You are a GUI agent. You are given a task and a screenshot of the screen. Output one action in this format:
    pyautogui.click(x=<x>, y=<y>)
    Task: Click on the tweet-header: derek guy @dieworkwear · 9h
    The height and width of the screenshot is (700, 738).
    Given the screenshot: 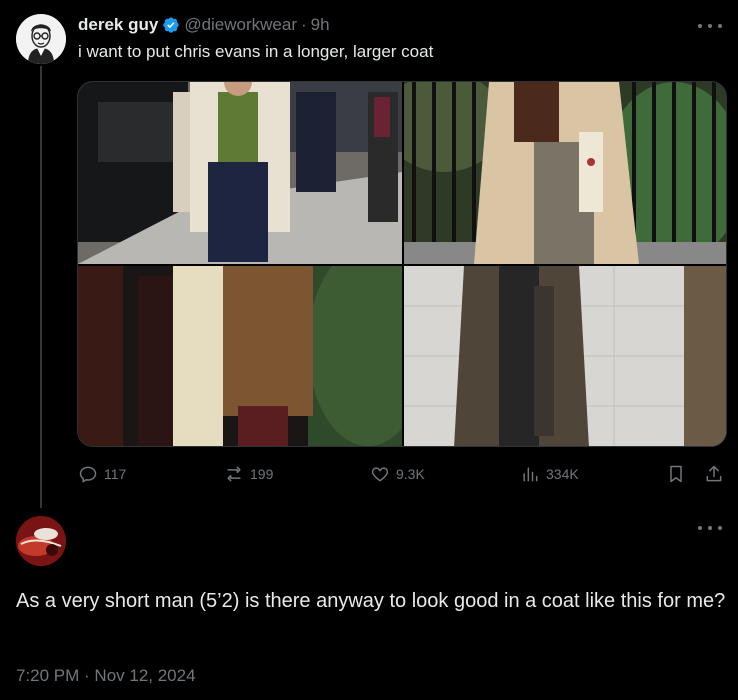 What is the action you would take?
    pyautogui.click(x=204, y=25)
    